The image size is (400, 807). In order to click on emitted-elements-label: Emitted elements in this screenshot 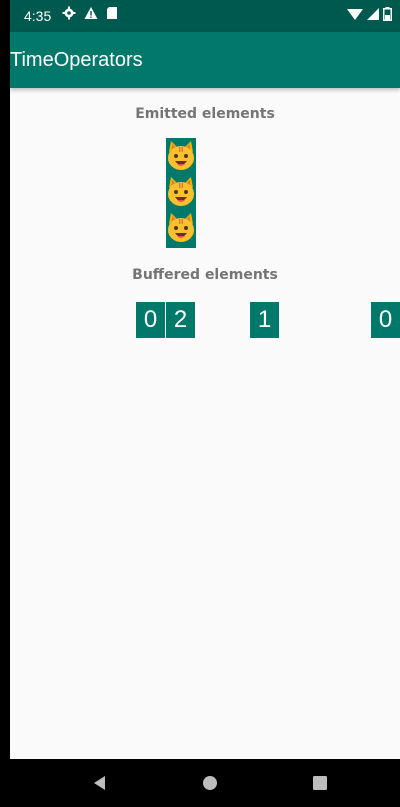, I will do `click(205, 114)`.